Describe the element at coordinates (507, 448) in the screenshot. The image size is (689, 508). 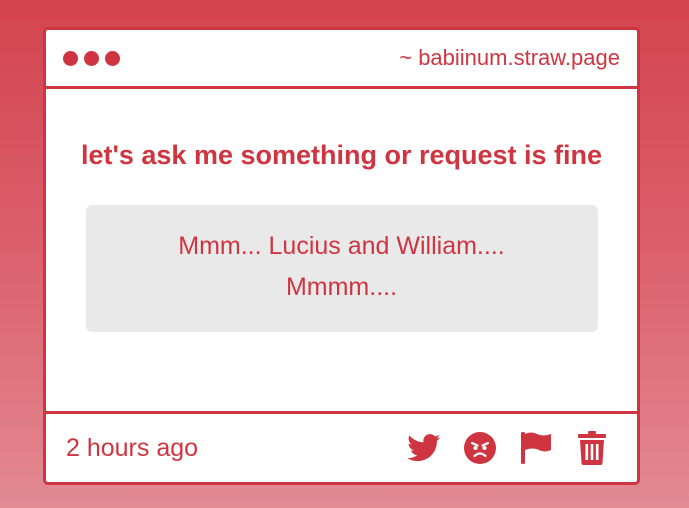
I see `action-bar` at that location.